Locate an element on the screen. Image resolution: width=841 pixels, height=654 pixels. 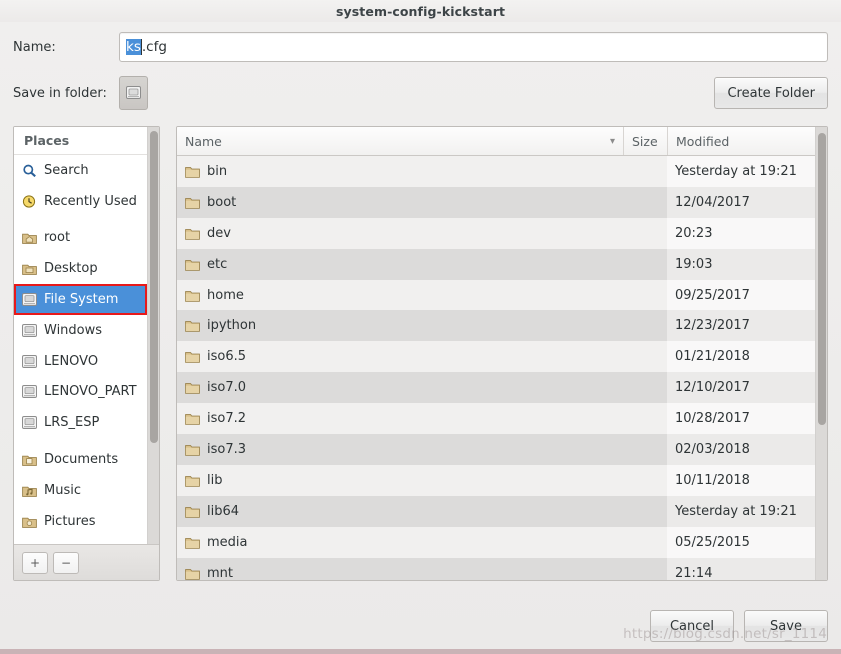
file-name-label: lib is located at coordinates (215, 480).